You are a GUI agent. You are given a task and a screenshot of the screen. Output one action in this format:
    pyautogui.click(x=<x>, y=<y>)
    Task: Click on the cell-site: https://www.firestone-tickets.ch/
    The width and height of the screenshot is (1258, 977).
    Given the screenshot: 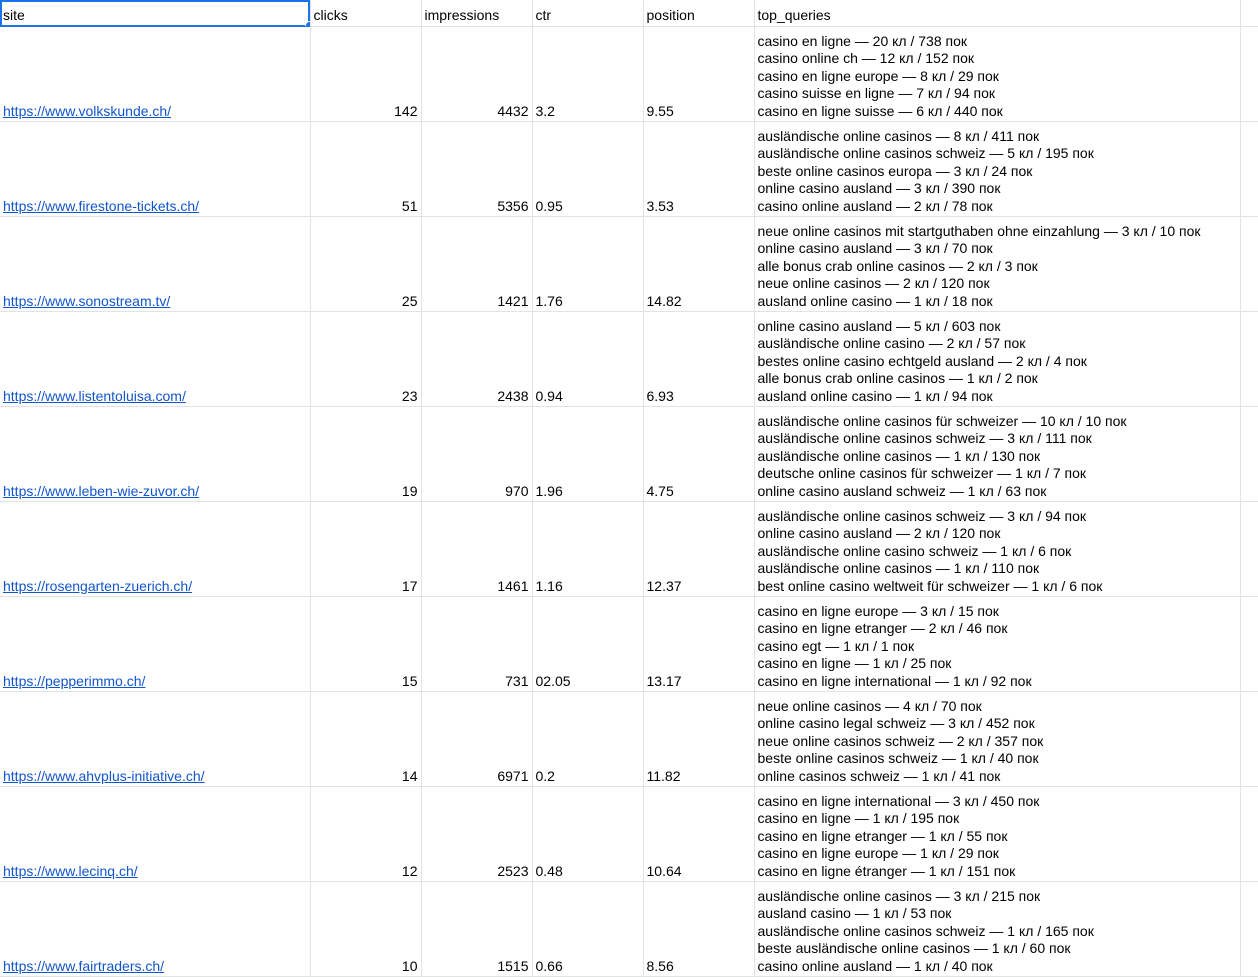 What is the action you would take?
    pyautogui.click(x=155, y=169)
    